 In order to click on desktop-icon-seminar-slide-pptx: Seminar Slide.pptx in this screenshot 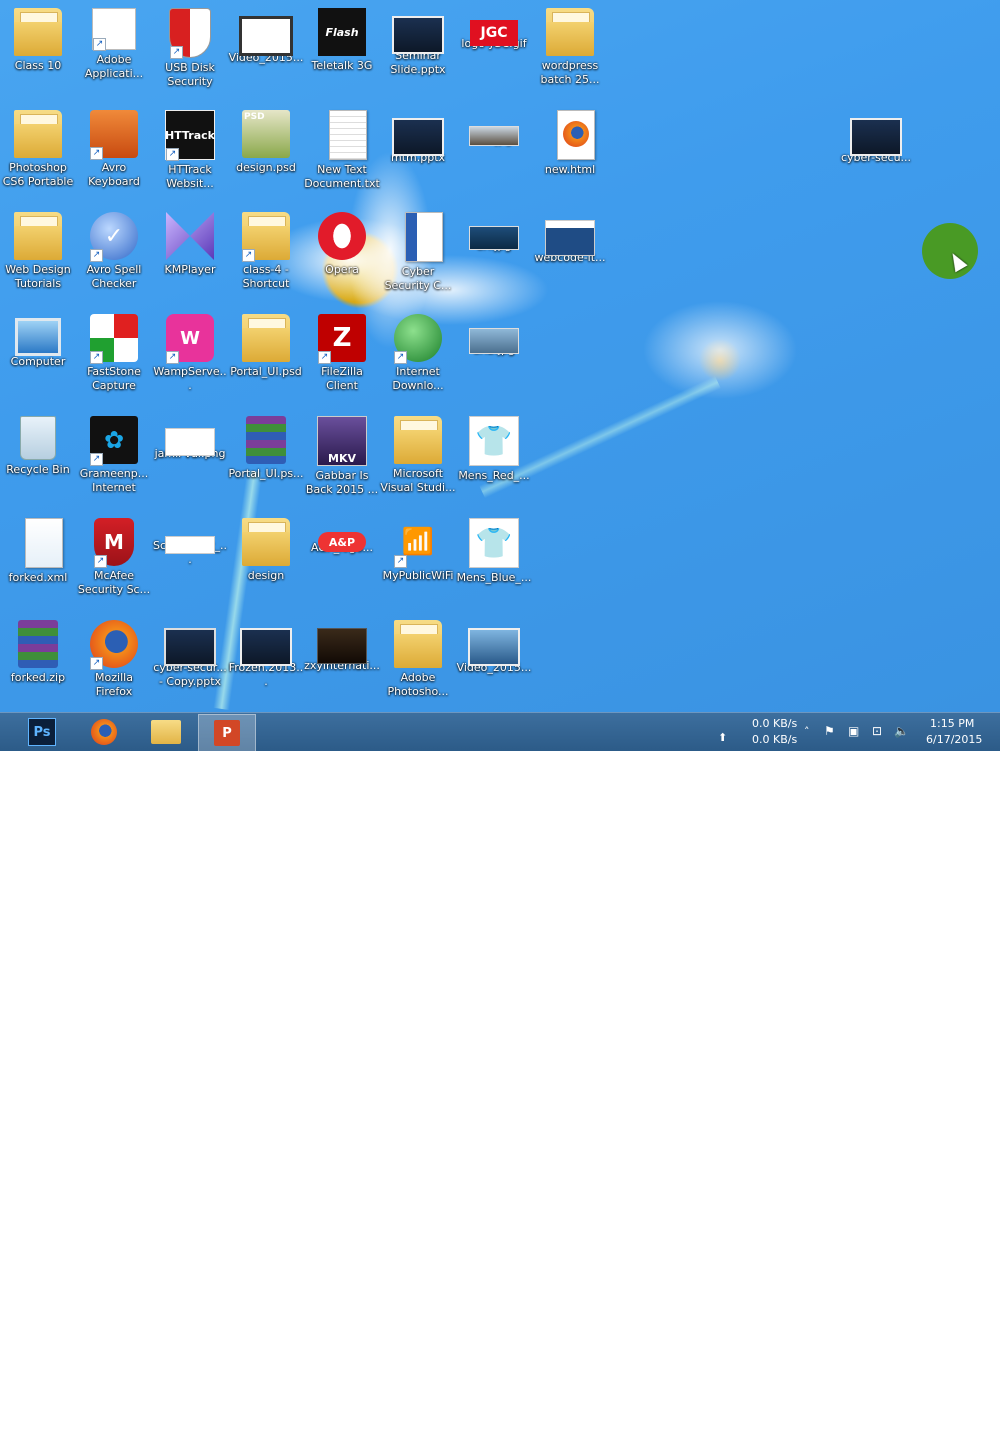, I will do `click(418, 48)`.